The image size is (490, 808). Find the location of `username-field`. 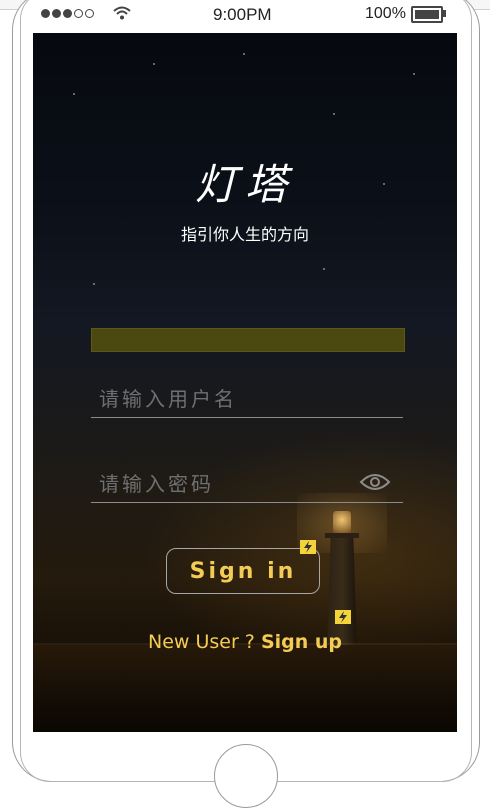

username-field is located at coordinates (247, 397).